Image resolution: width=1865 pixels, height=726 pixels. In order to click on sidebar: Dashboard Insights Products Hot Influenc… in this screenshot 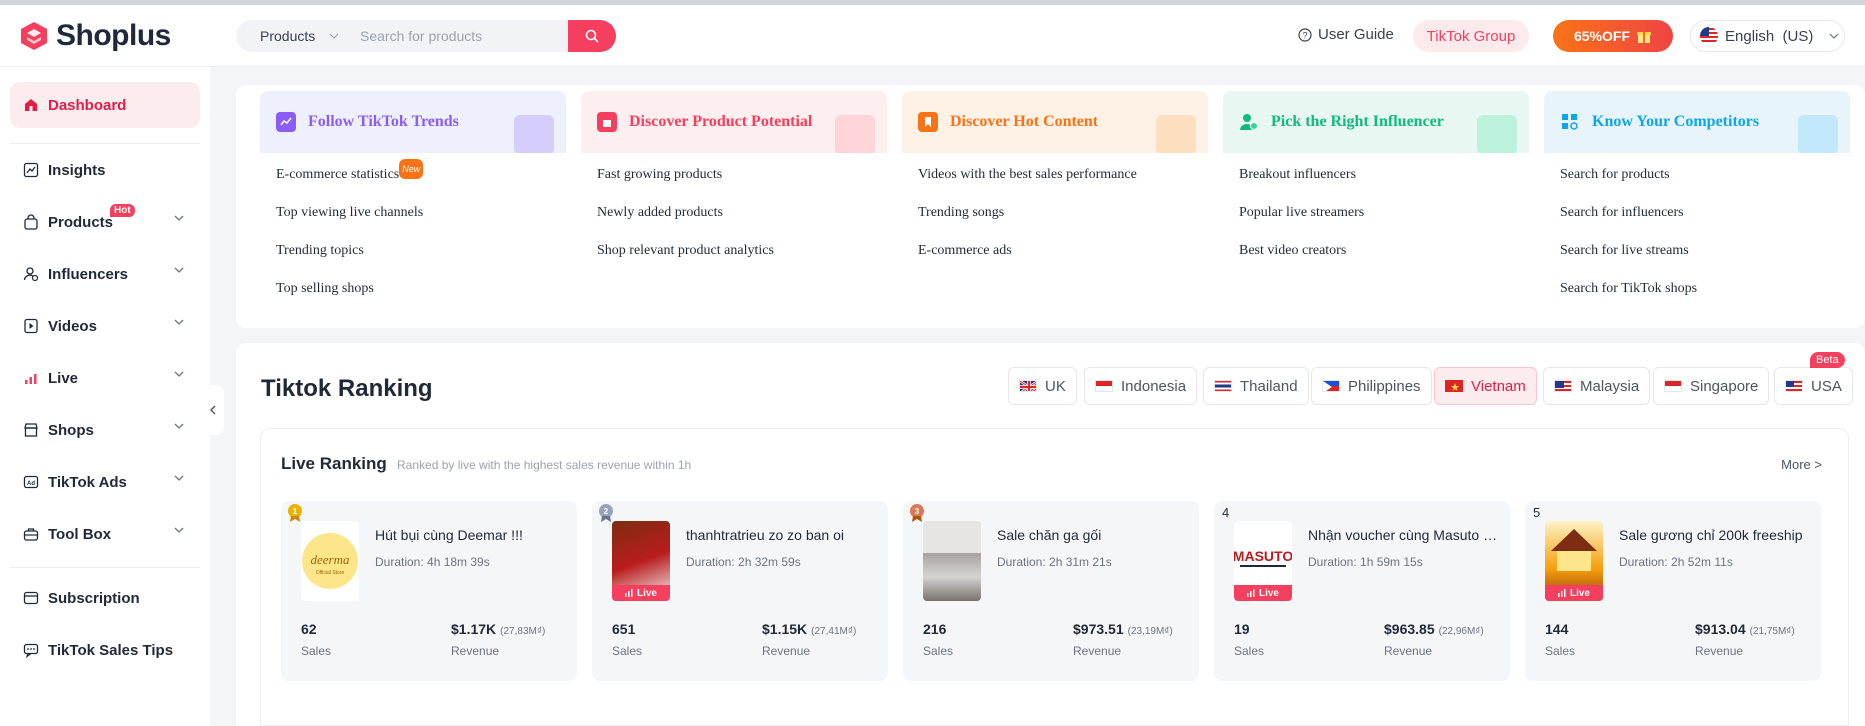, I will do `click(105, 396)`.